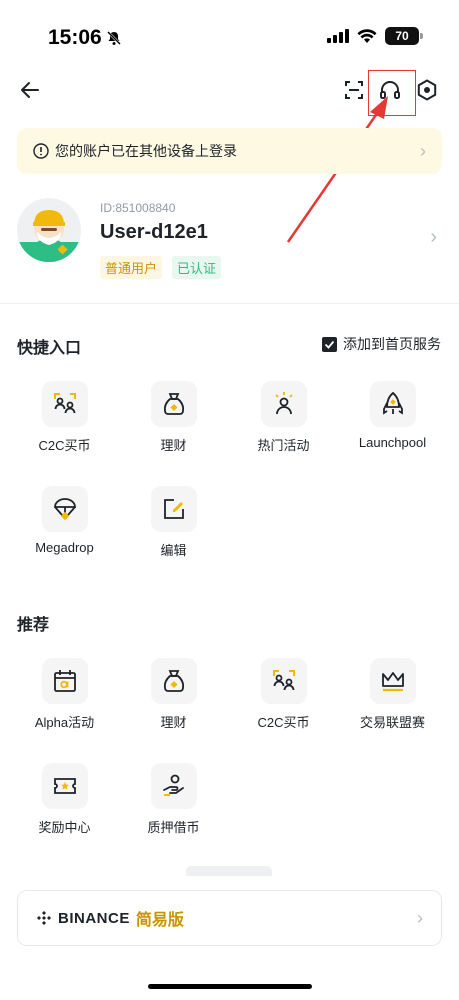 This screenshot has height=1000, width=459. I want to click on recommended-item-earn: 理财, so click(173, 694).